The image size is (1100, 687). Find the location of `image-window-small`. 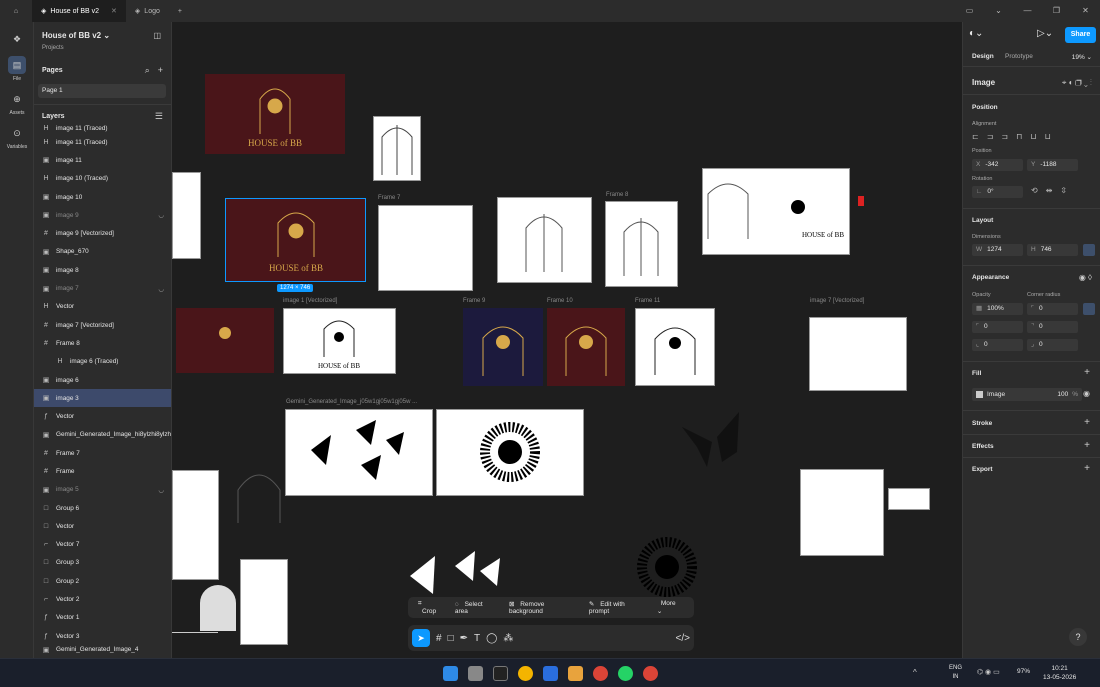

image-window-small is located at coordinates (264, 602).